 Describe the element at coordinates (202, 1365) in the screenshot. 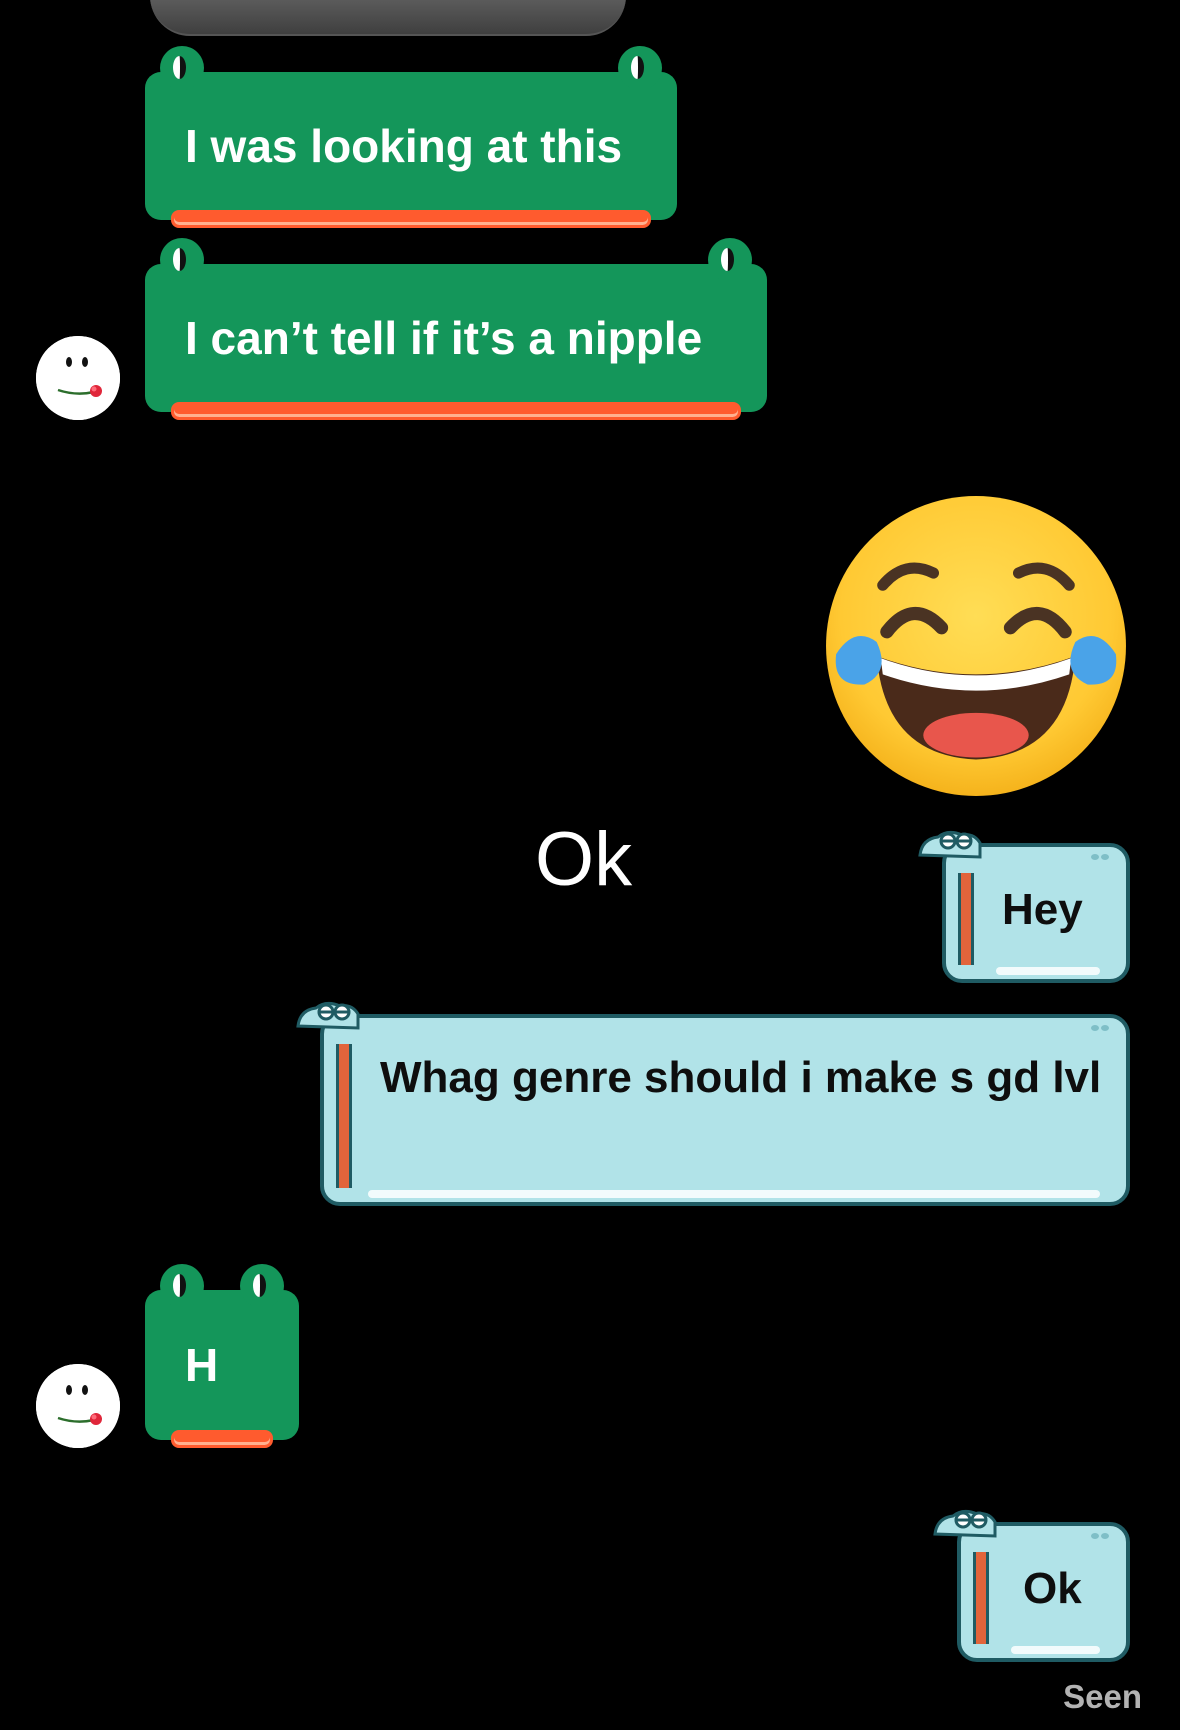

I see `message-text: H` at that location.